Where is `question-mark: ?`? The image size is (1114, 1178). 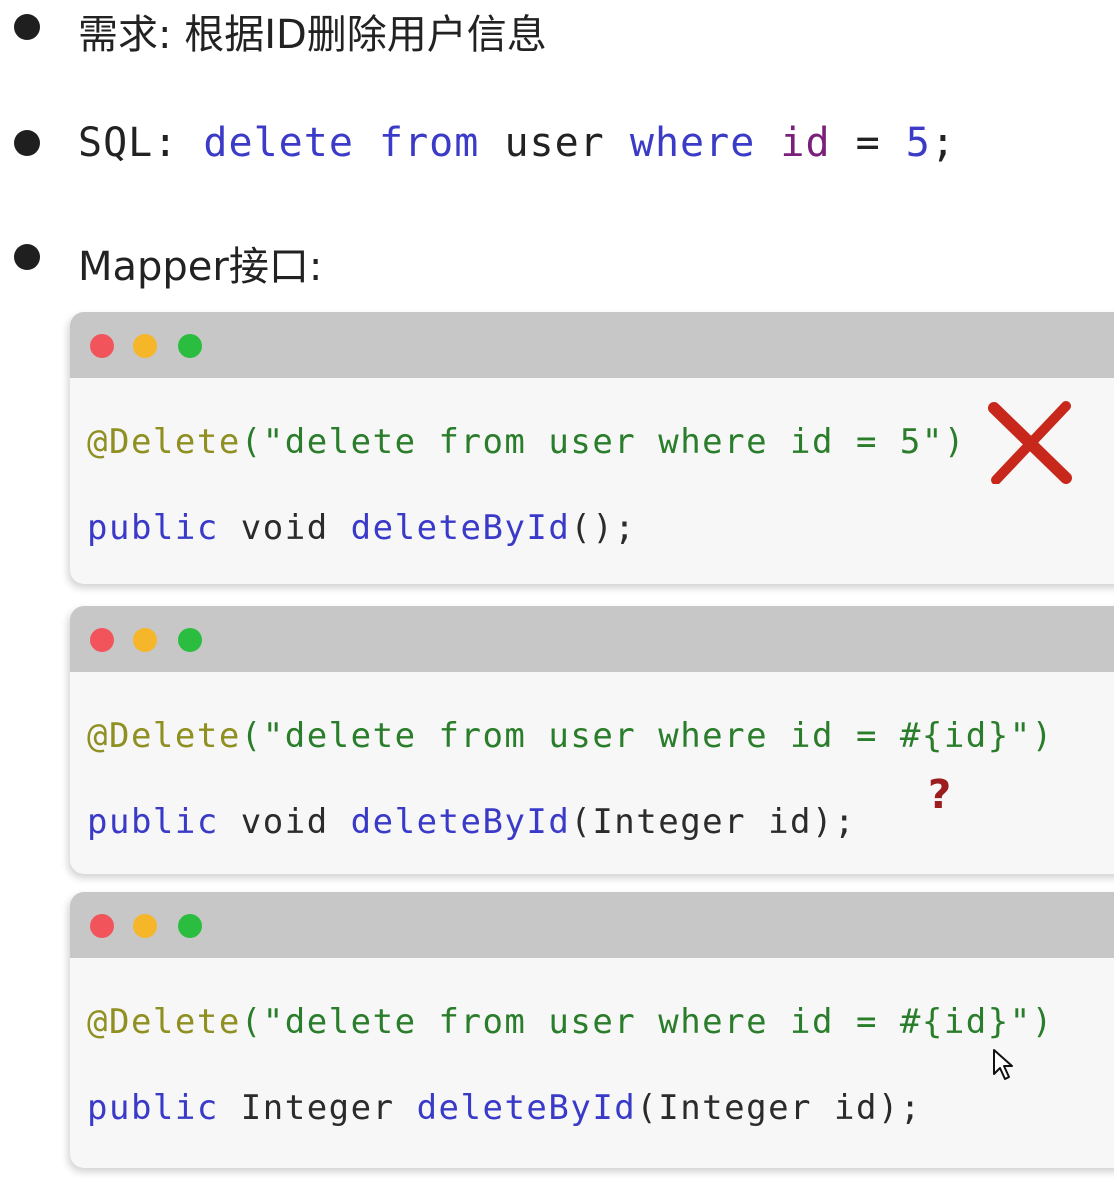 question-mark: ? is located at coordinates (940, 795).